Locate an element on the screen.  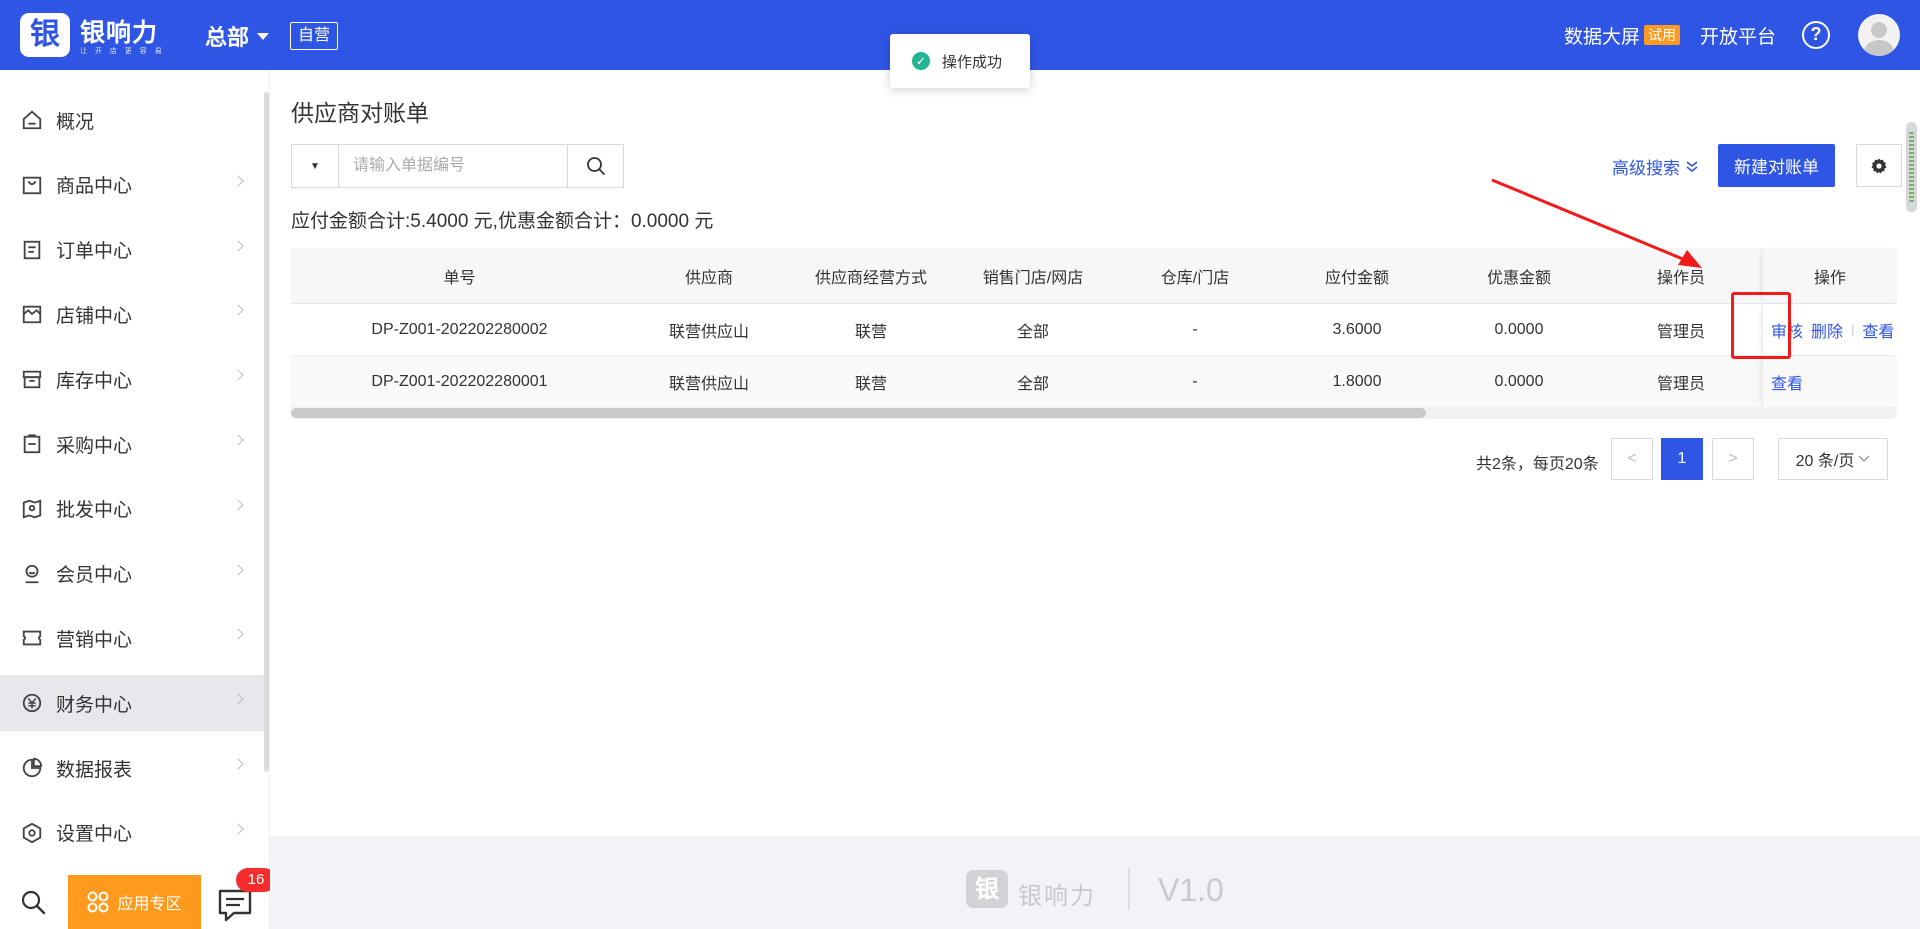
brand-logo: 银 is located at coordinates (45, 35).